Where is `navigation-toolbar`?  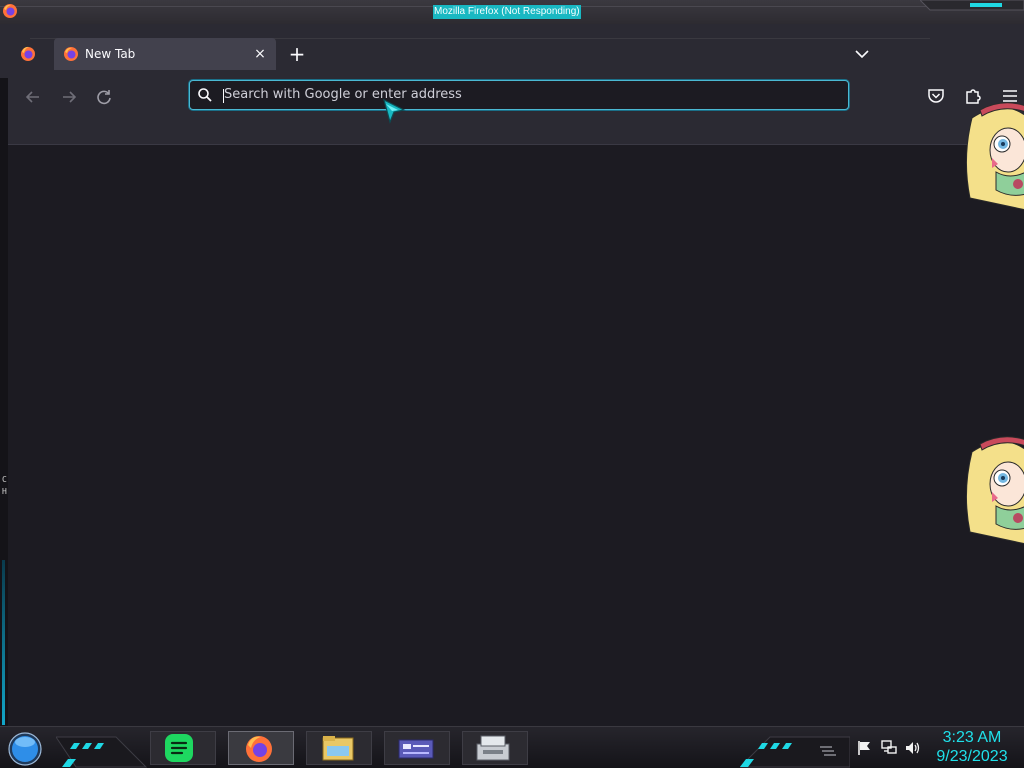
navigation-toolbar is located at coordinates (516, 111).